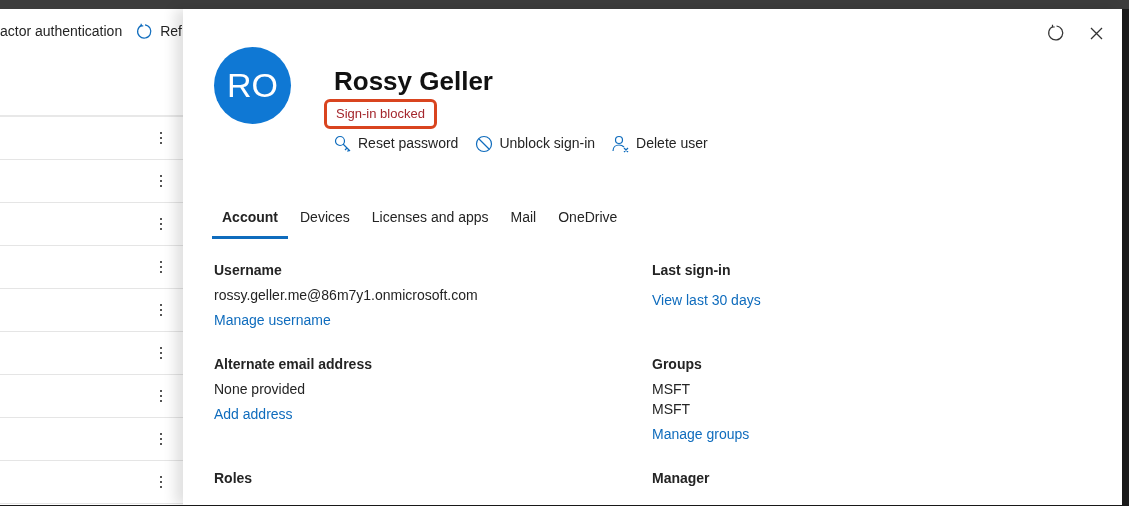 The image size is (1129, 506). I want to click on field-label: Roles, so click(234, 478).